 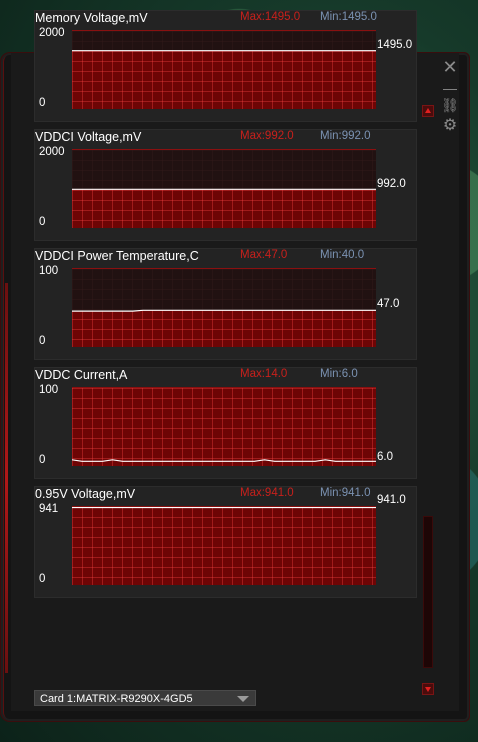 I want to click on scroll-down-button, so click(x=428, y=689).